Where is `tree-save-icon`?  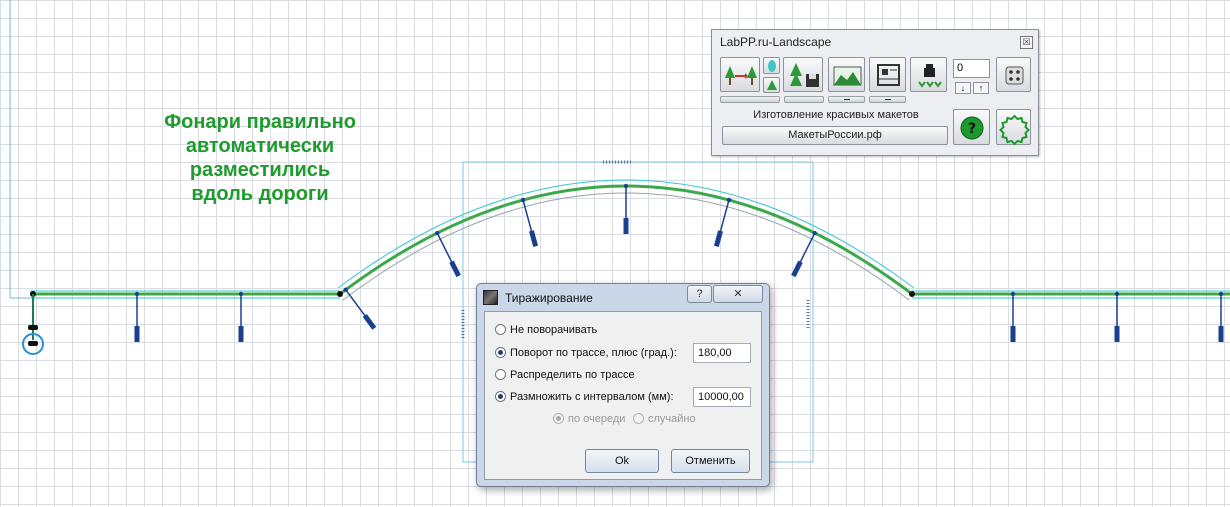
tree-save-icon is located at coordinates (804, 75).